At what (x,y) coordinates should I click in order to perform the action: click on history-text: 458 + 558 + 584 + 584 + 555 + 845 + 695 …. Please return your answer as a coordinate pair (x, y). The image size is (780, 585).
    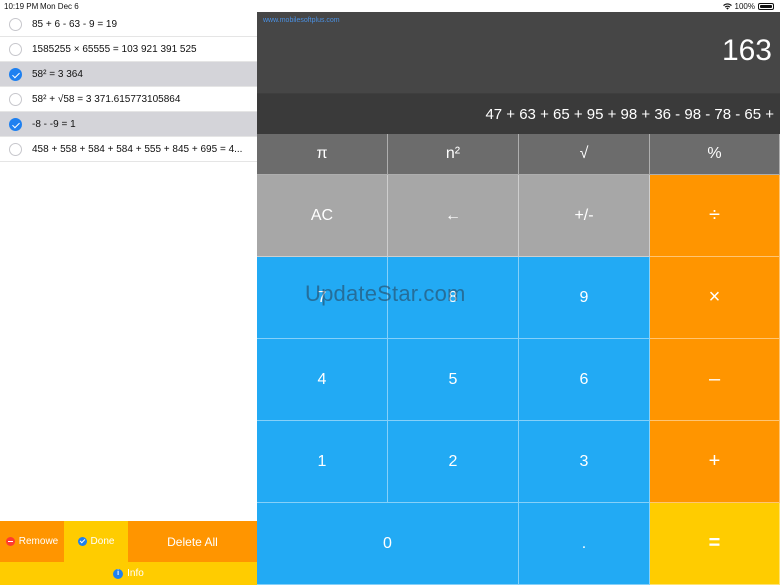
    Looking at the image, I should click on (137, 149).